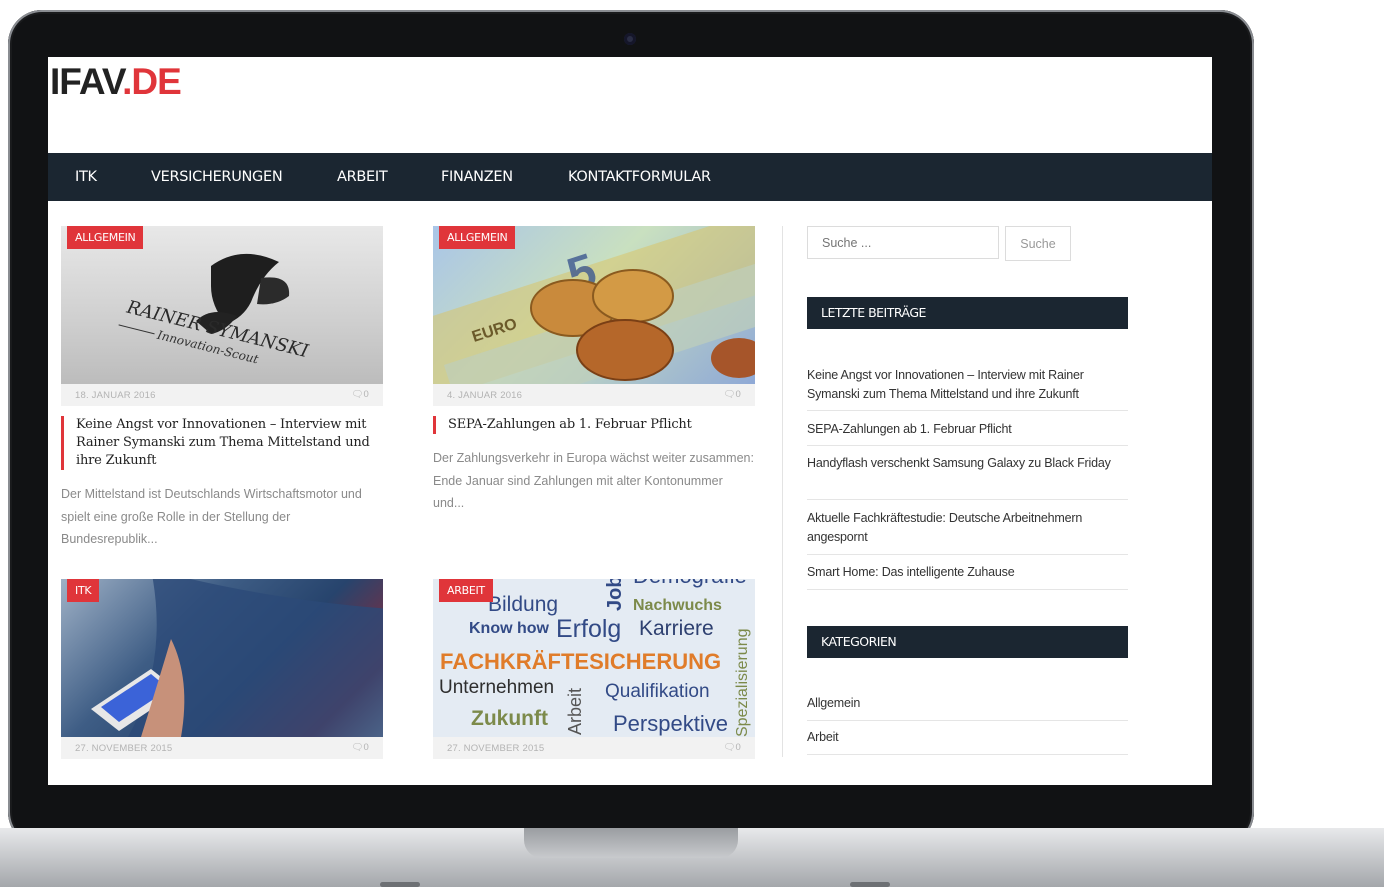 The image size is (1384, 887). Describe the element at coordinates (588, 629) in the screenshot. I see `svg-text: Erfolg` at that location.